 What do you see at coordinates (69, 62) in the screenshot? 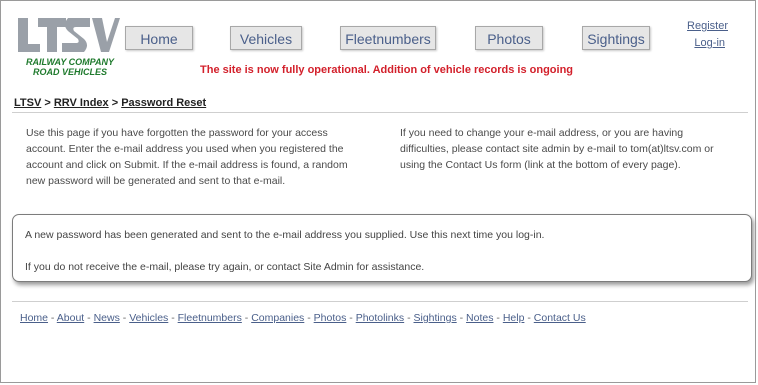
I see `logo-subtitle-line1: RAILWAY COMPANY` at bounding box center [69, 62].